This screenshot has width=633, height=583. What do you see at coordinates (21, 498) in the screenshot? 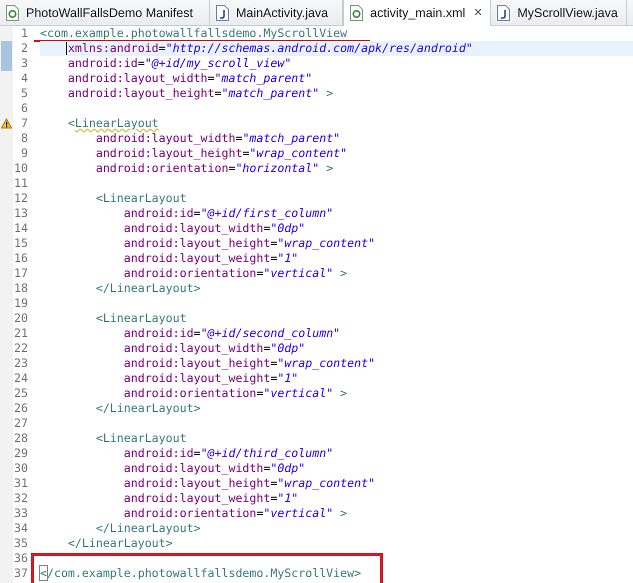
I see `line-number: 32` at bounding box center [21, 498].